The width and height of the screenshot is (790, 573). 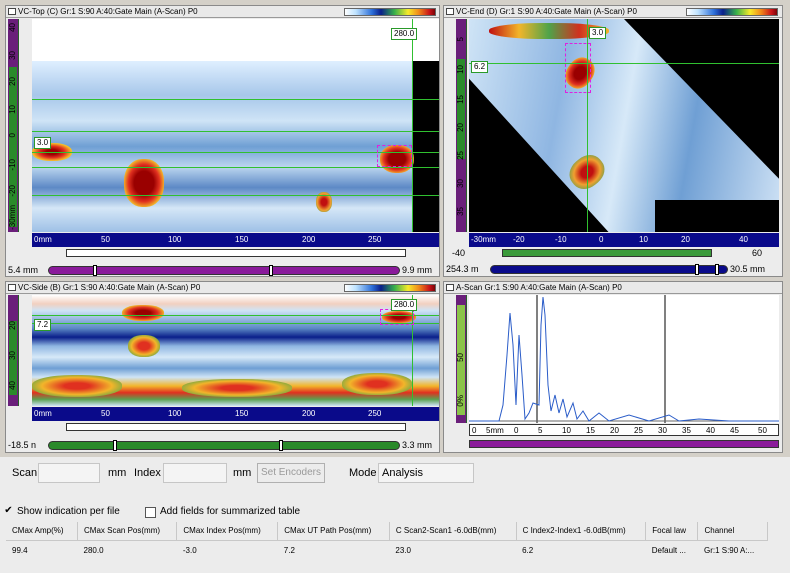 What do you see at coordinates (242, 473) in the screenshot?
I see `index-unit: mm` at bounding box center [242, 473].